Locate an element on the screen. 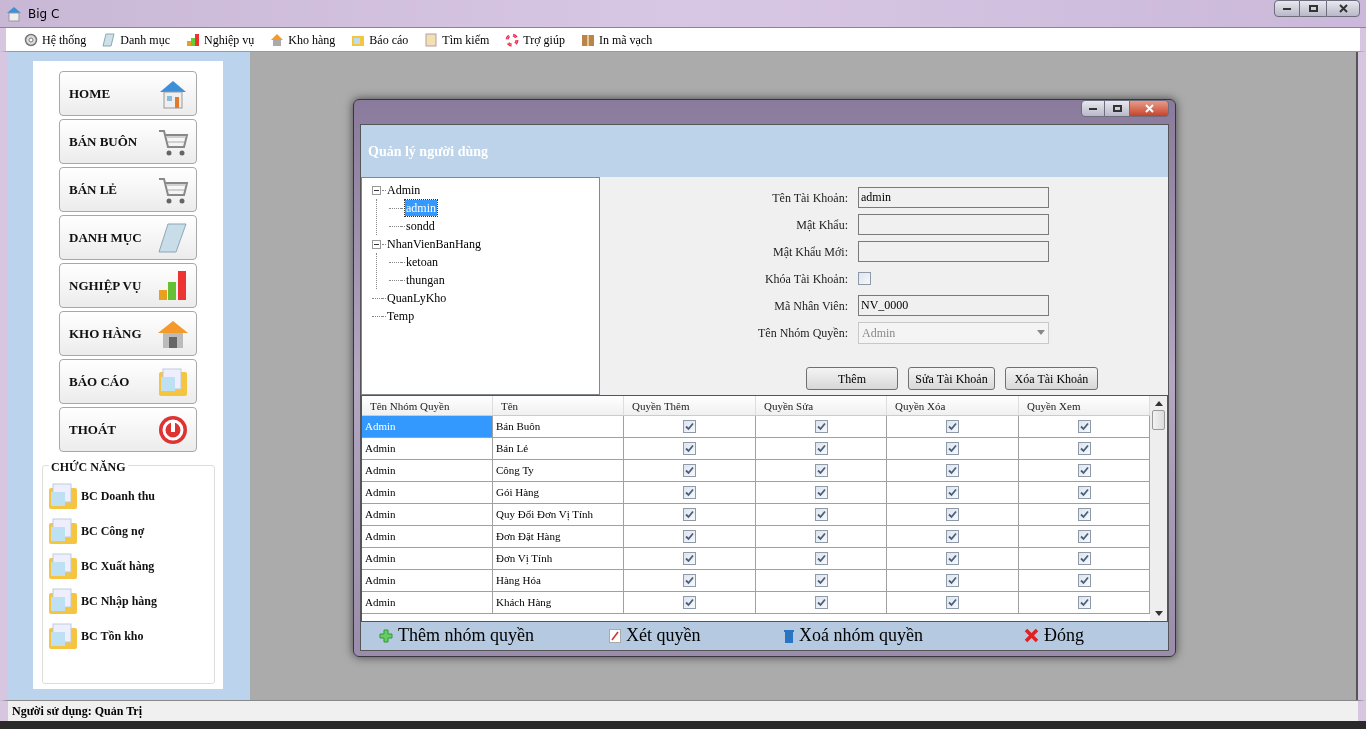  table-cell: Khách Hàng is located at coordinates (558, 602).